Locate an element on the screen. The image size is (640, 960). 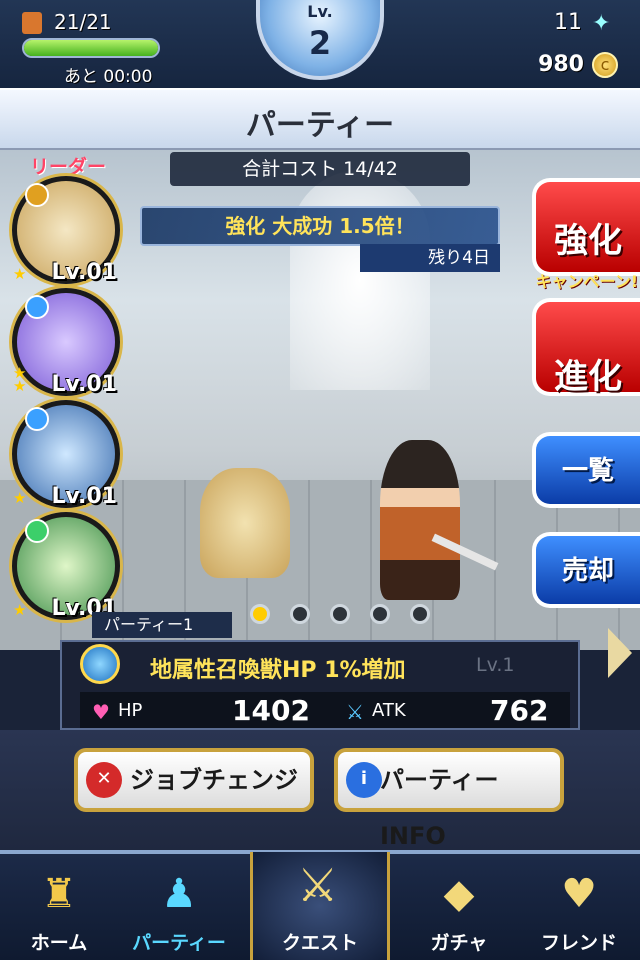
stamina-timer: あと 00:00 is located at coordinates (108, 77).